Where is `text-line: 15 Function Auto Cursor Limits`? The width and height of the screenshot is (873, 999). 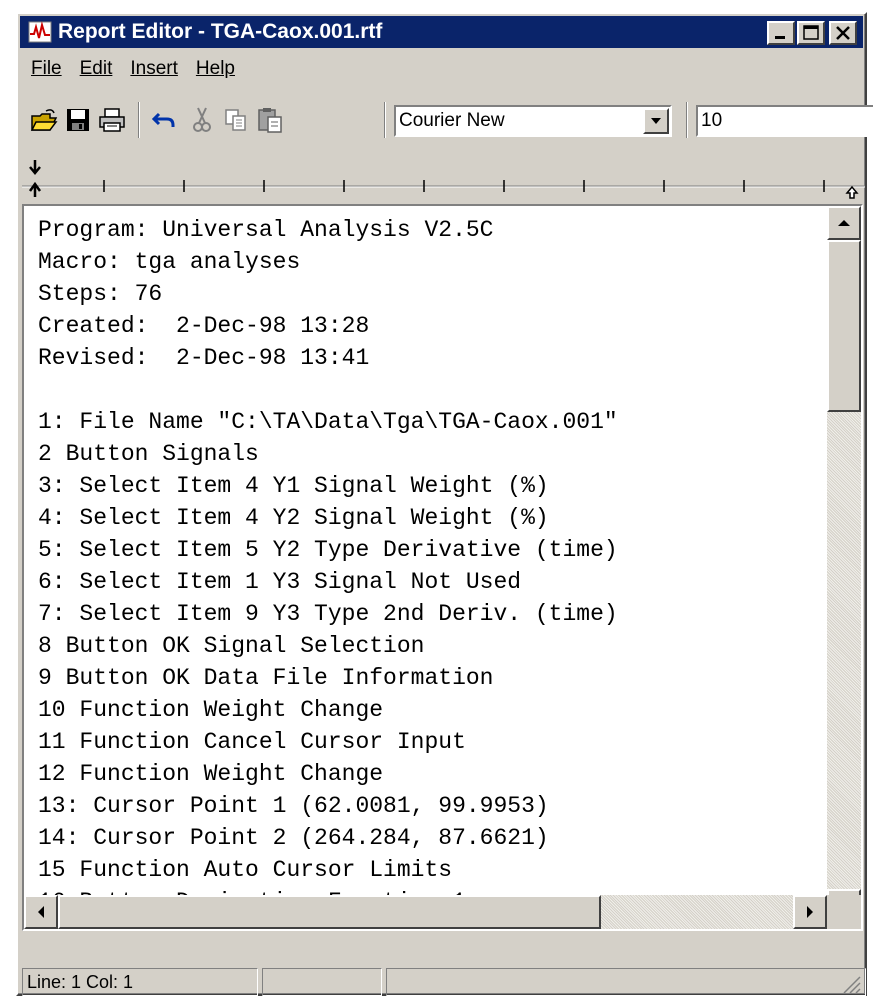 text-line: 15 Function Auto Cursor Limits is located at coordinates (433, 870).